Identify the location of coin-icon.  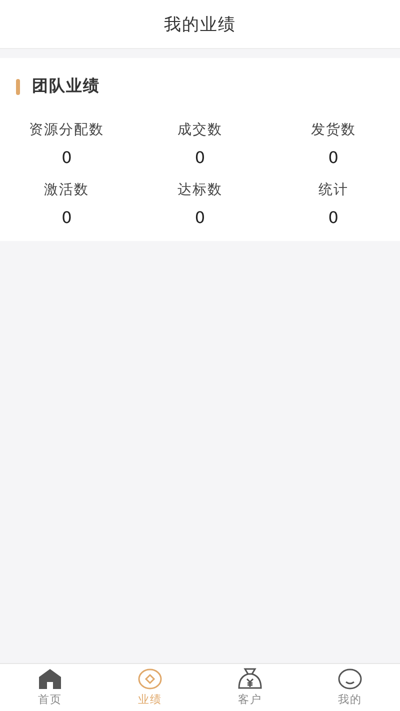
(150, 679).